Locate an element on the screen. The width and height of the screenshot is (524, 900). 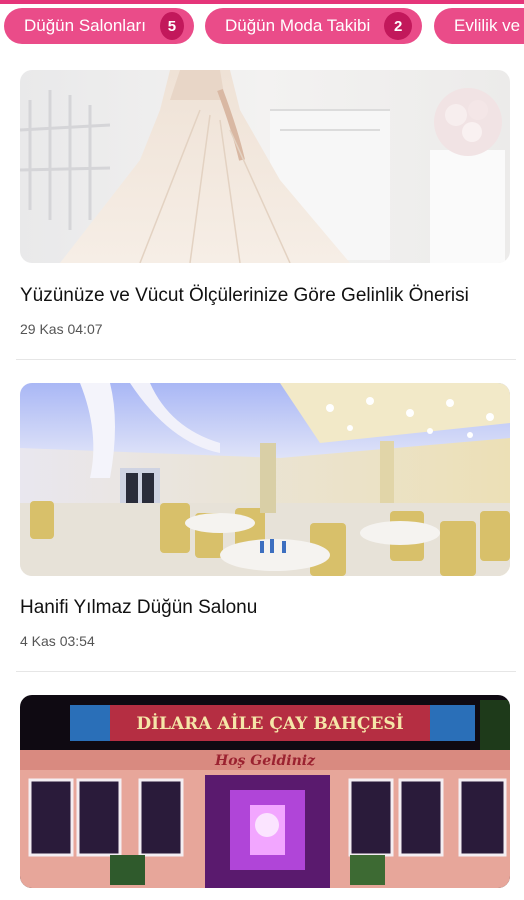
chip-count-badge: 2 is located at coordinates (398, 26).